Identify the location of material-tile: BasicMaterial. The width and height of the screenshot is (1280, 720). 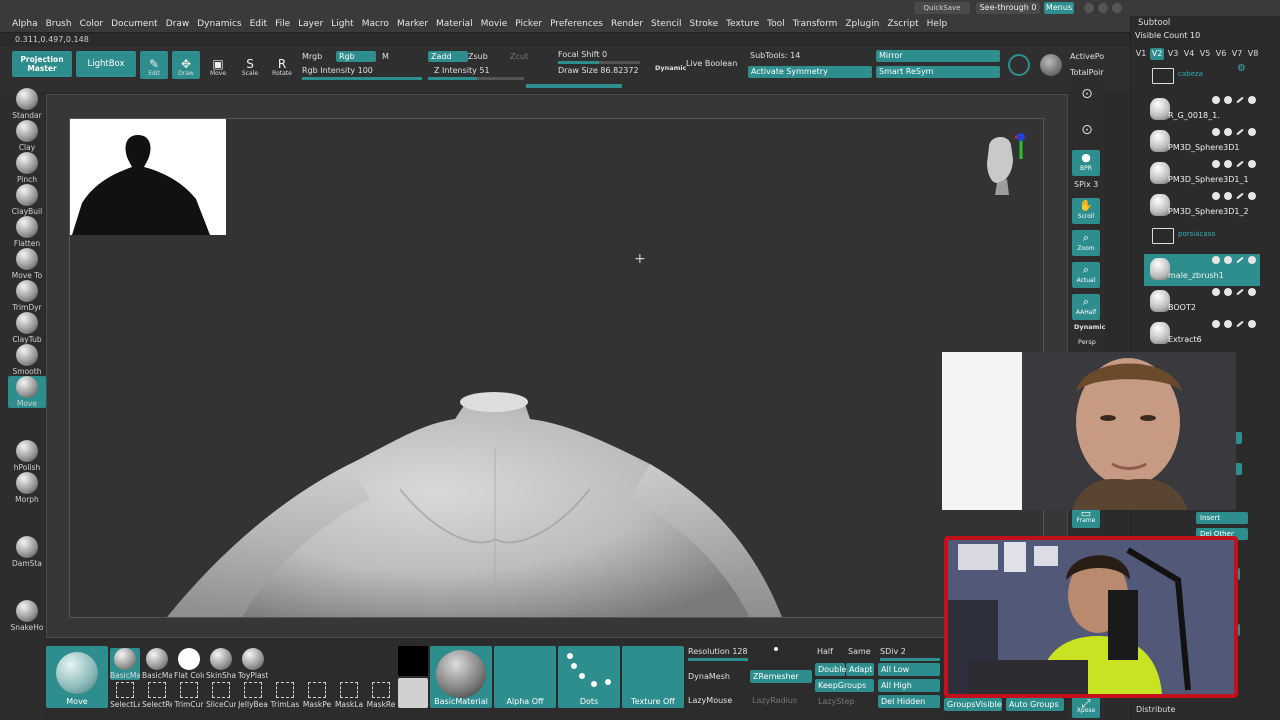
(461, 677).